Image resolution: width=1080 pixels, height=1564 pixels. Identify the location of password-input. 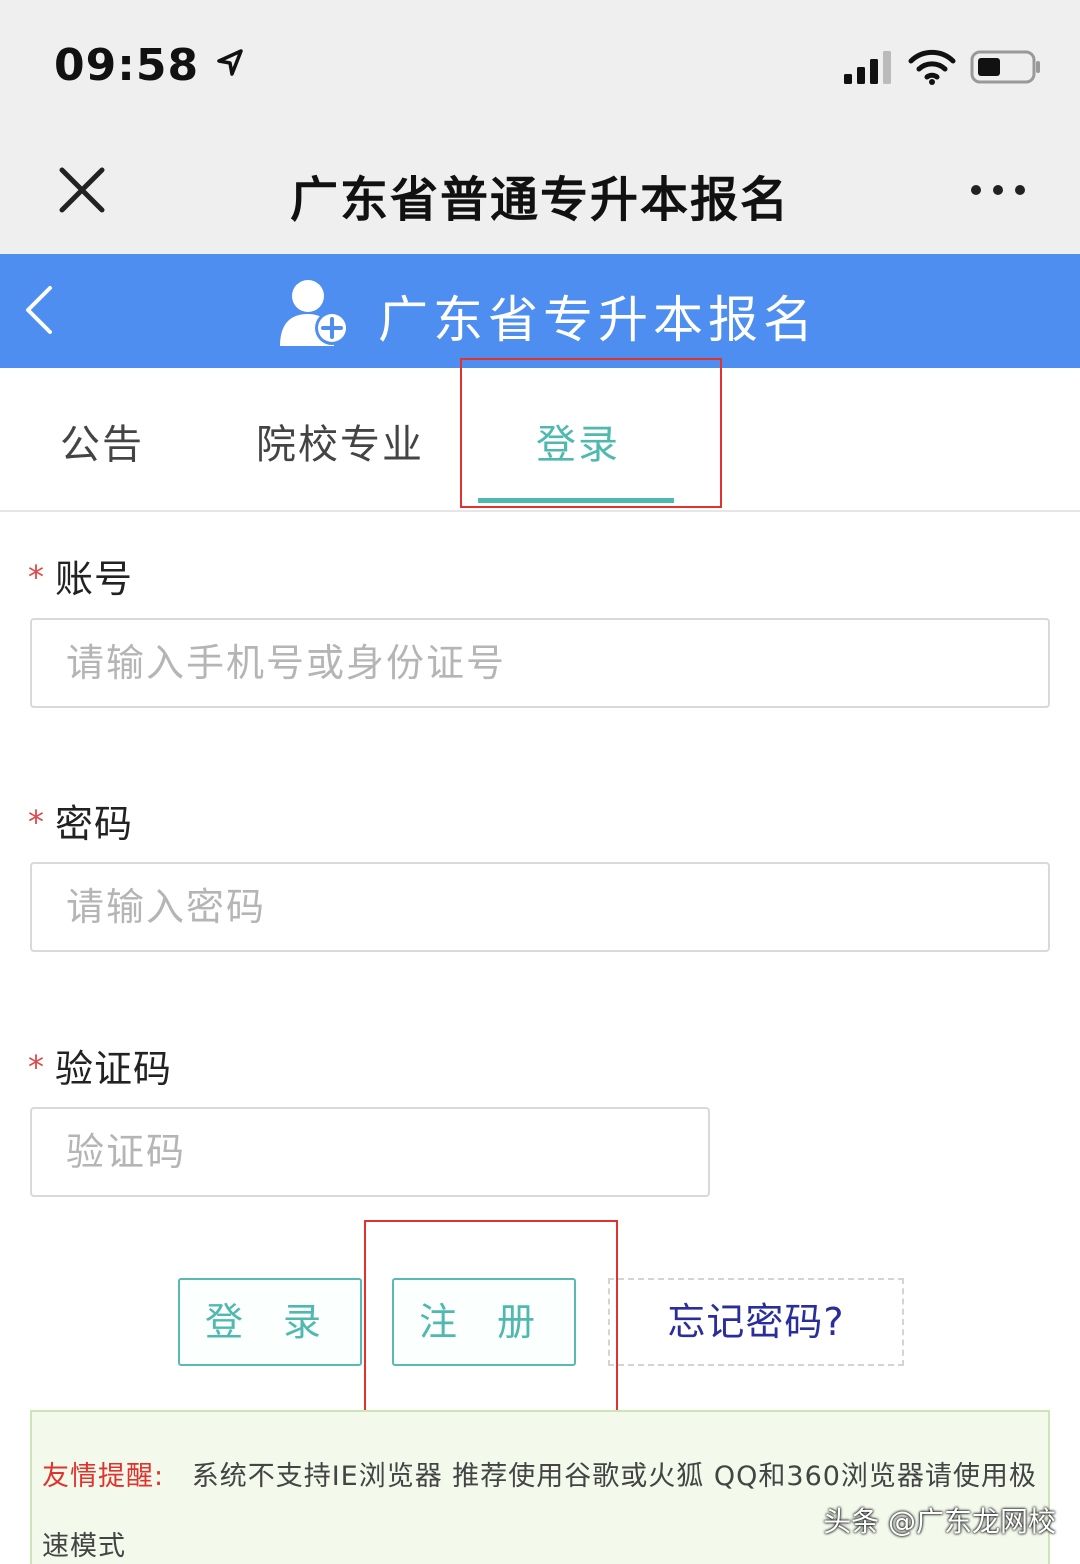
(540, 907).